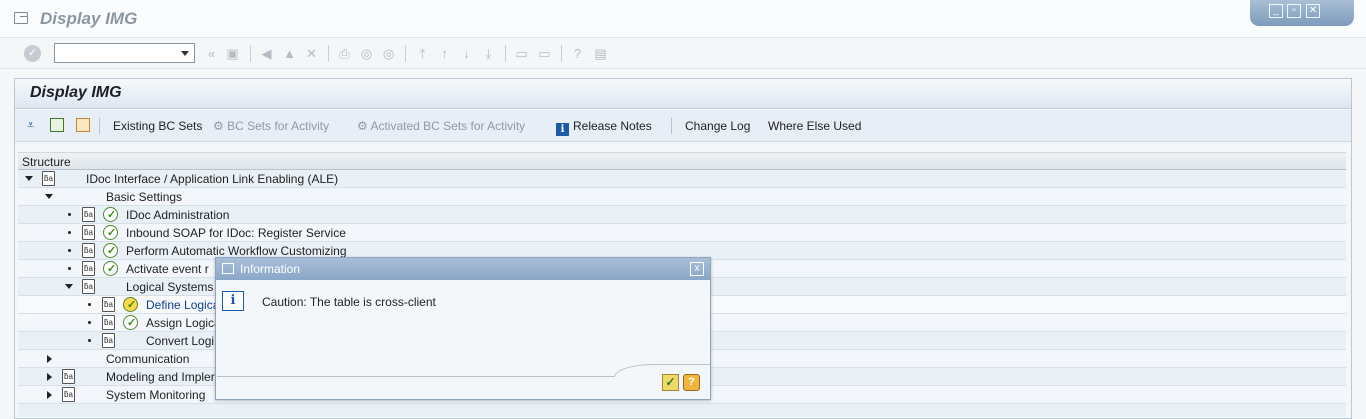  I want to click on first-page-icon: ⤒, so click(422, 53).